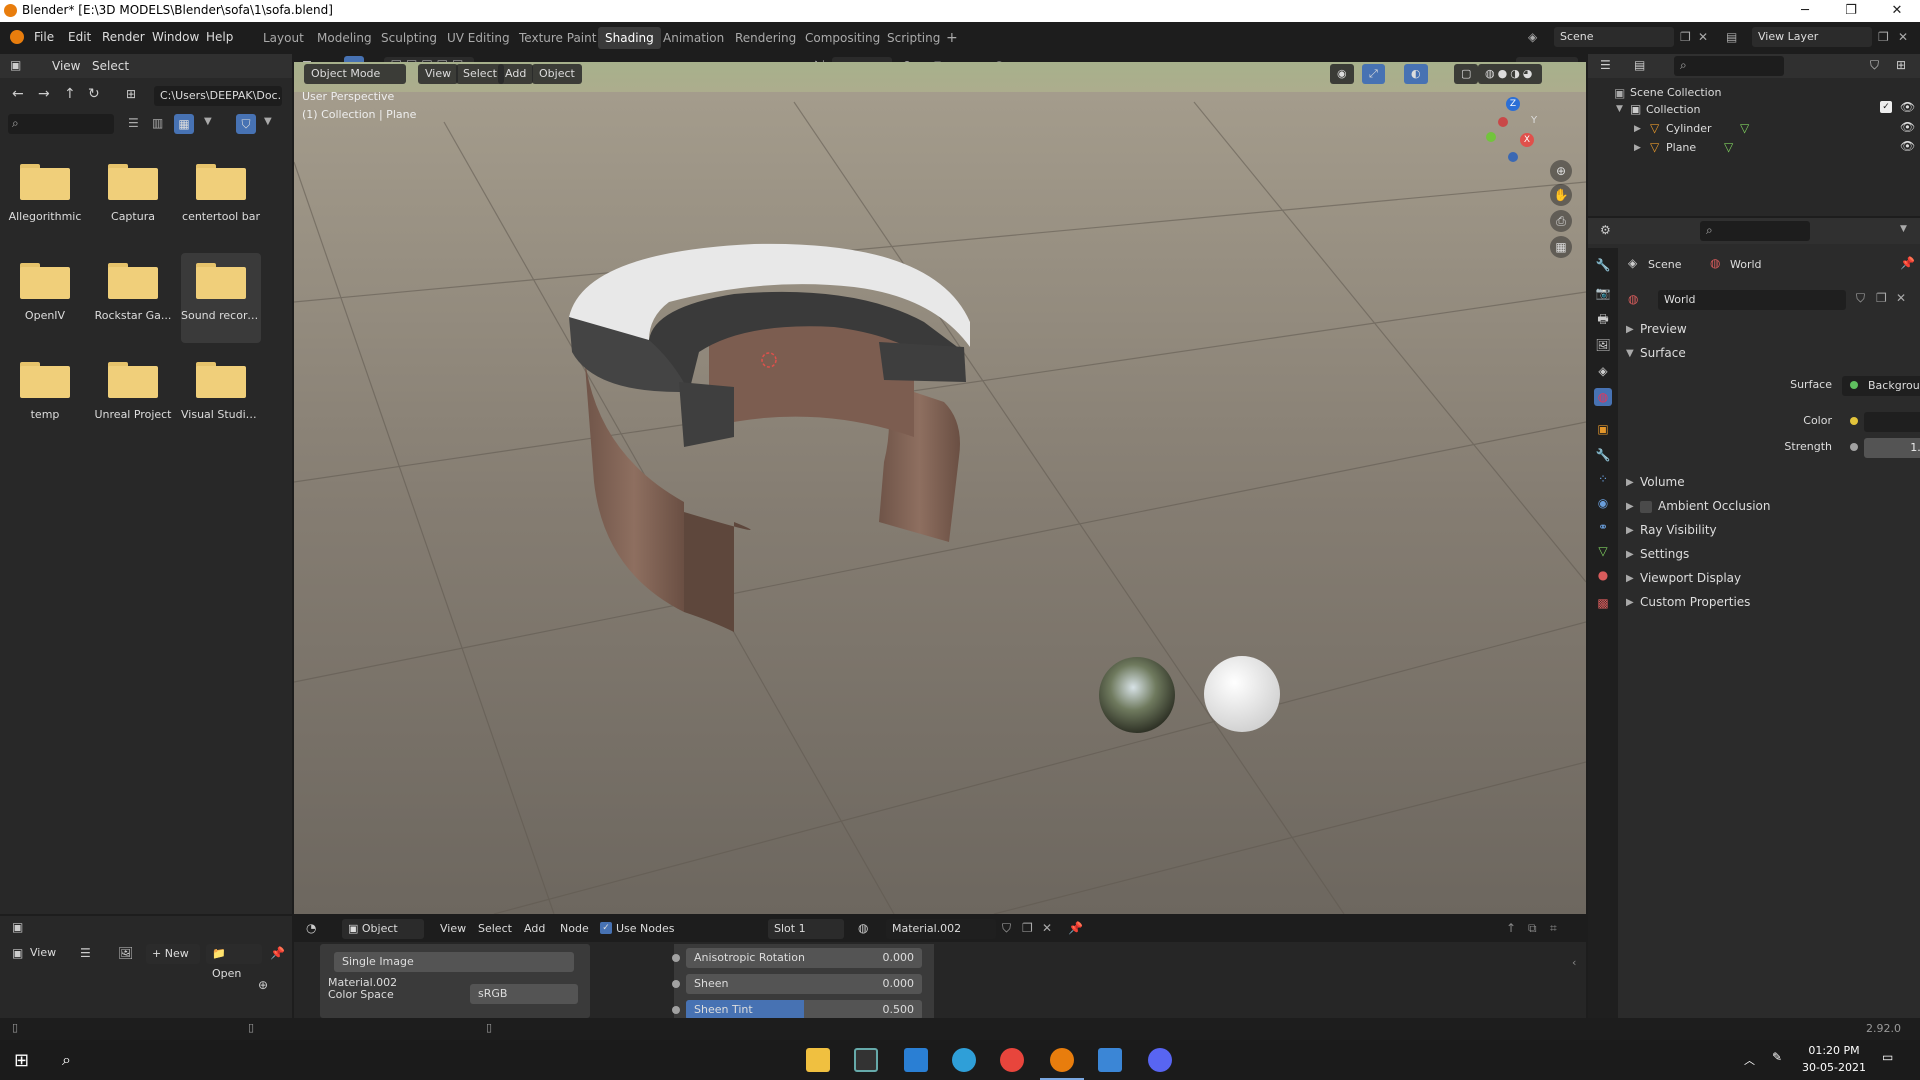  What do you see at coordinates (1603, 429) in the screenshot?
I see `object-tab-icon: ▣` at bounding box center [1603, 429].